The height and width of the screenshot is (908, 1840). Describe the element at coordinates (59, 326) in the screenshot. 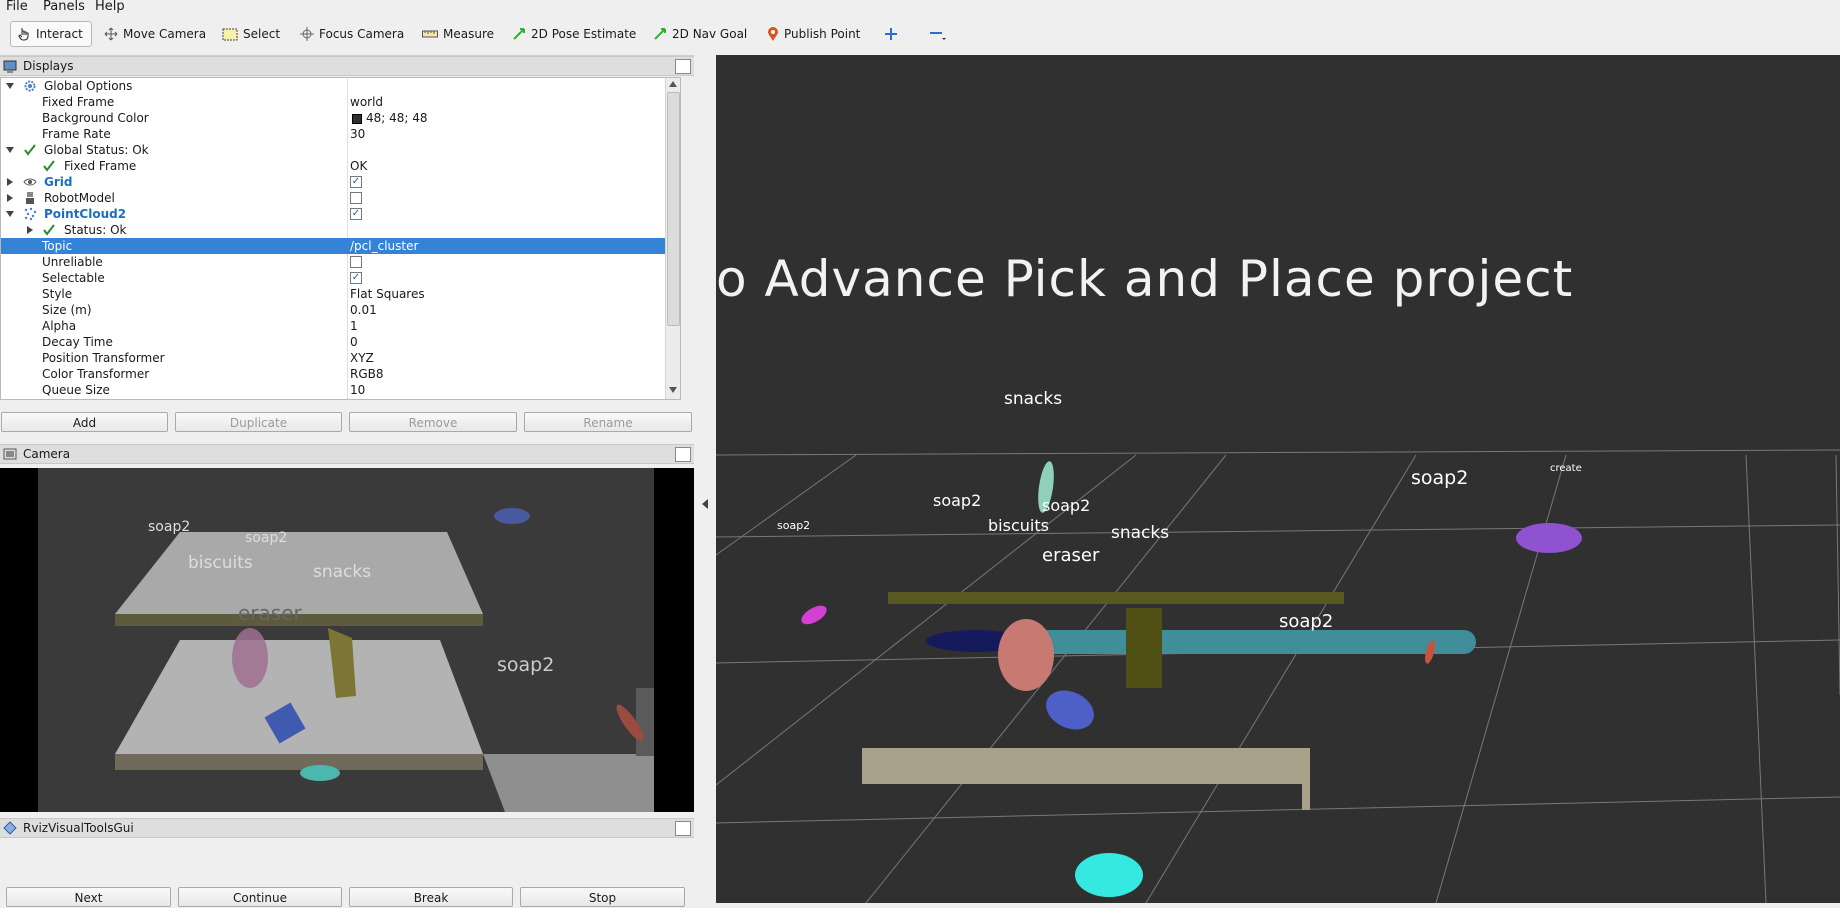

I see `tree-label: Alpha` at that location.